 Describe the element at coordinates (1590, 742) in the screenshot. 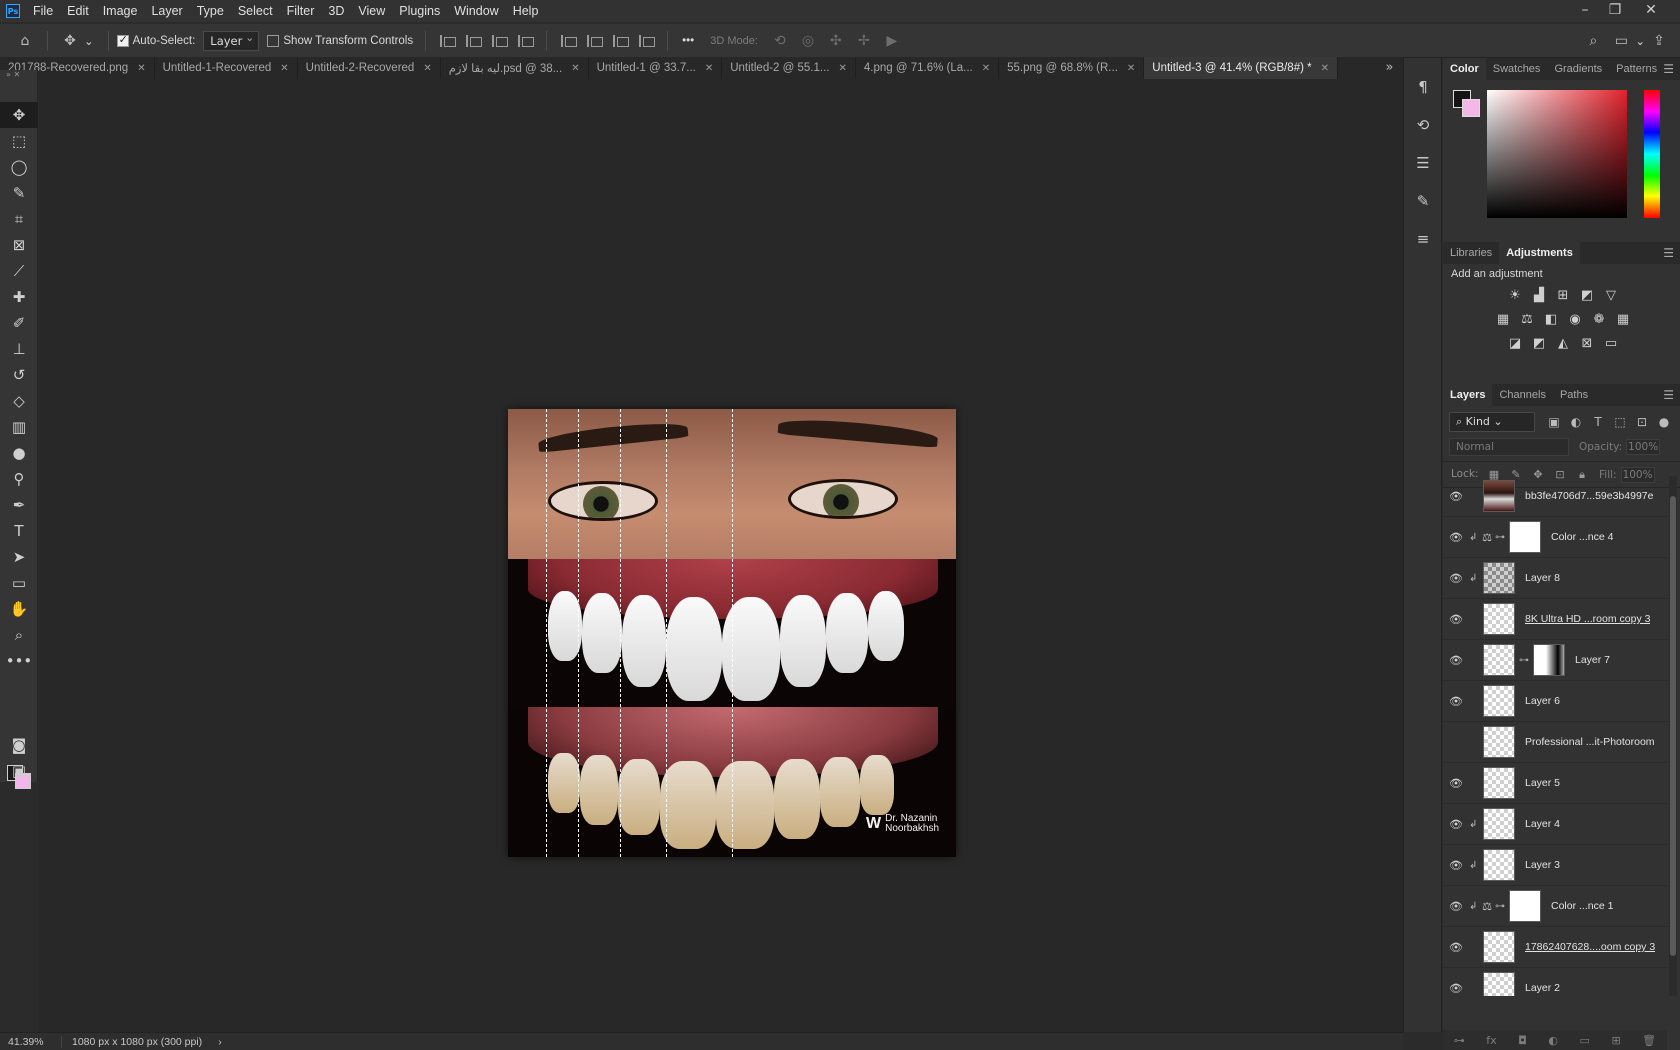

I see `layer-name: Professional ...it-Photoroom` at that location.